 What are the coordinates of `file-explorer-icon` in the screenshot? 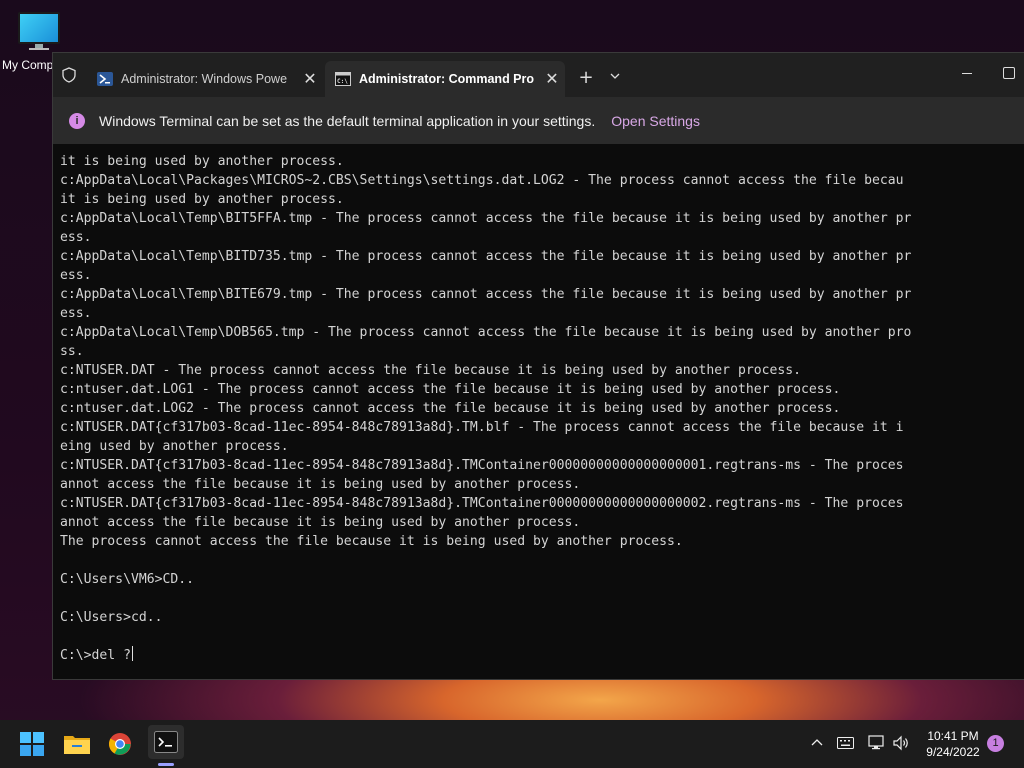 It's located at (77, 745).